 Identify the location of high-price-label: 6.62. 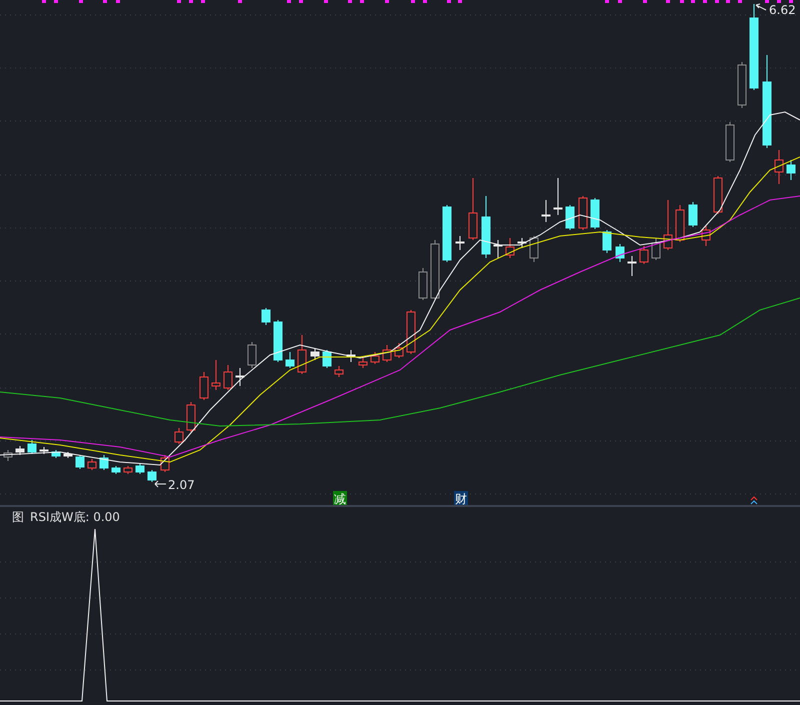
(782, 10).